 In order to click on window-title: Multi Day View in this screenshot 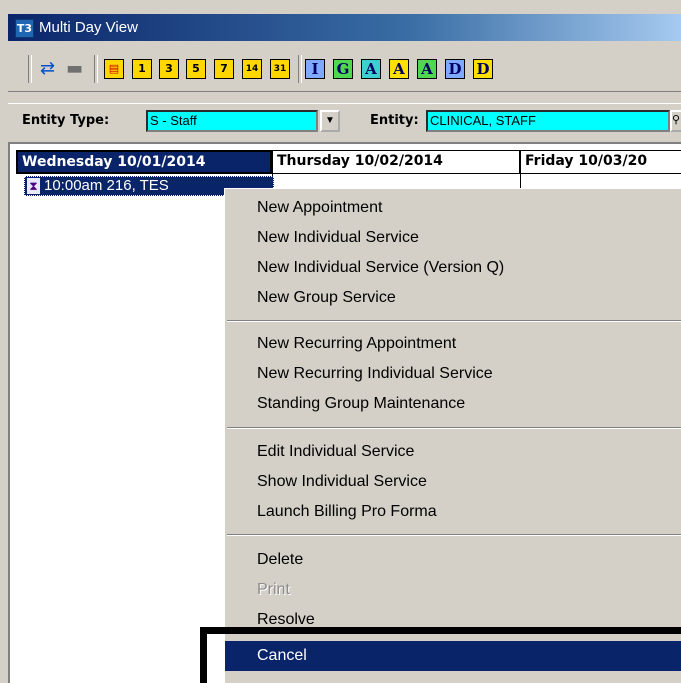, I will do `click(88, 27)`.